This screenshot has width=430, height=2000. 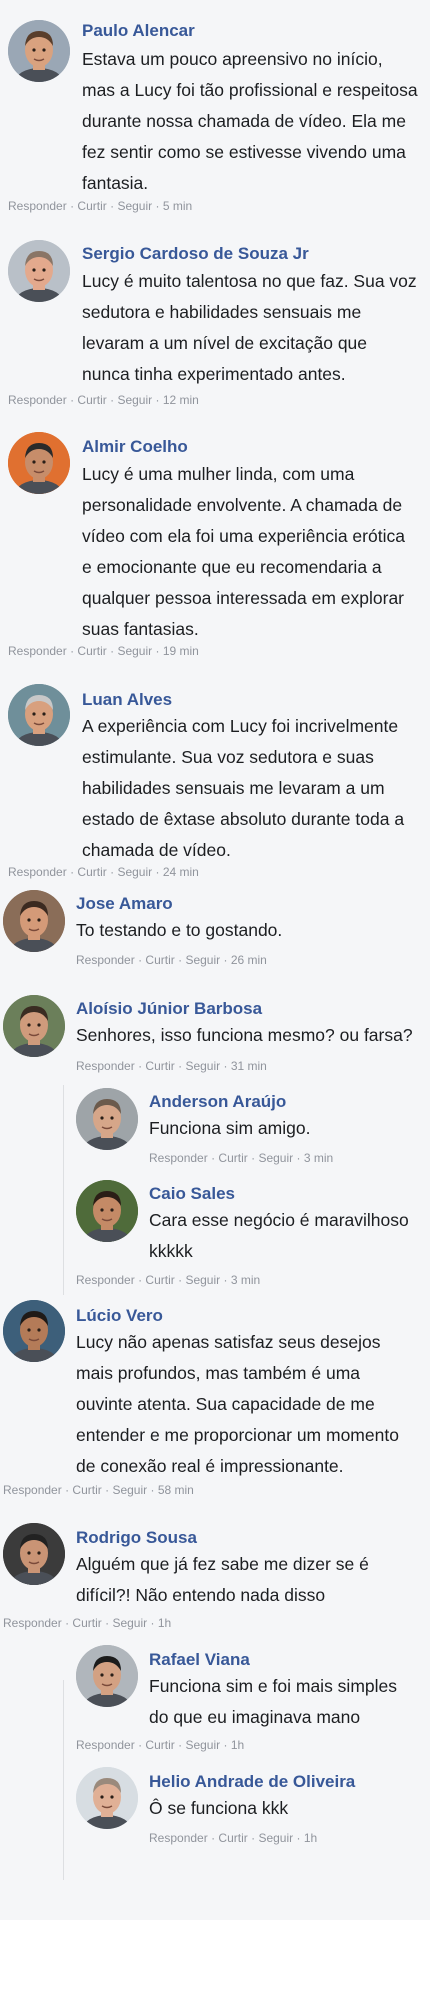 I want to click on timestamp: 5 min, so click(x=177, y=206).